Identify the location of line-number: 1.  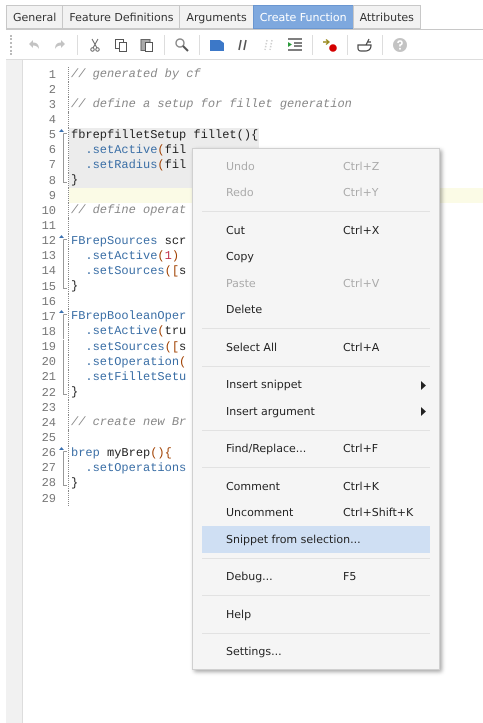
(52, 75).